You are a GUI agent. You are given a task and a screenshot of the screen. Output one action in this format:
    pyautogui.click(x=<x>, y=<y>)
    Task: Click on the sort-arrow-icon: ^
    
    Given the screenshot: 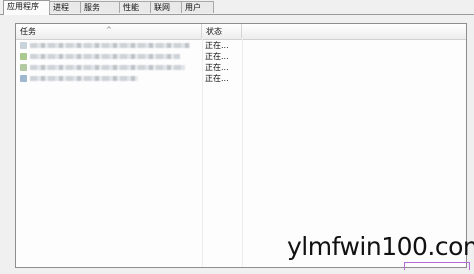 What is the action you would take?
    pyautogui.click(x=109, y=30)
    